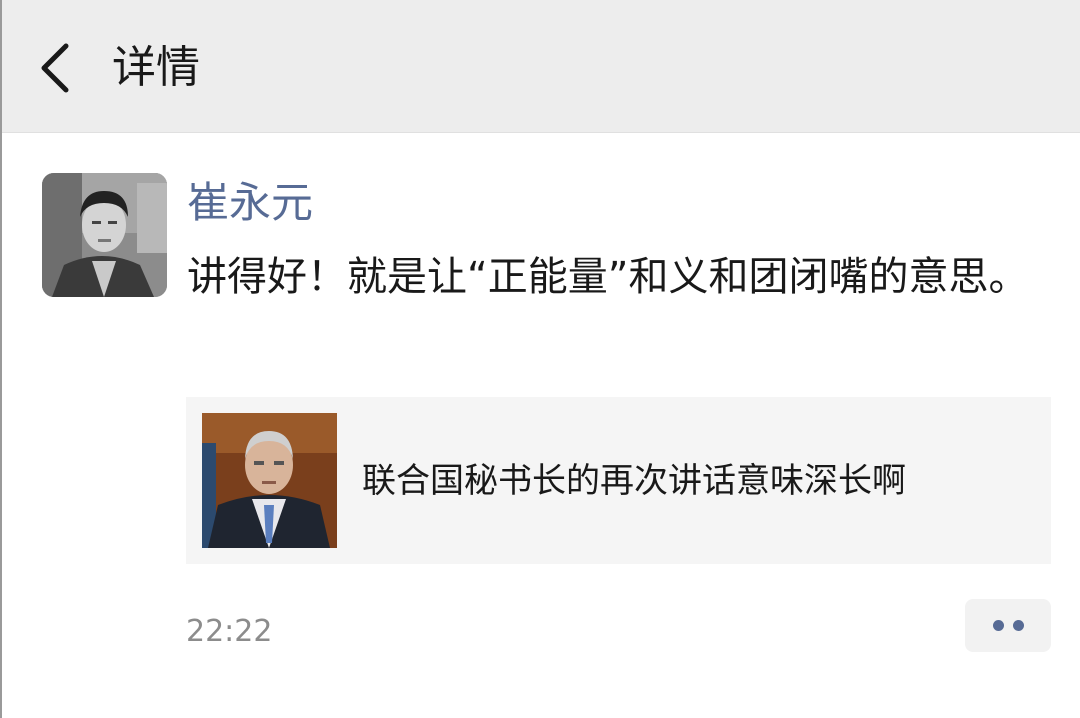 This screenshot has height=718, width=1080. Describe the element at coordinates (156, 67) in the screenshot. I see `page-title: 详情` at that location.